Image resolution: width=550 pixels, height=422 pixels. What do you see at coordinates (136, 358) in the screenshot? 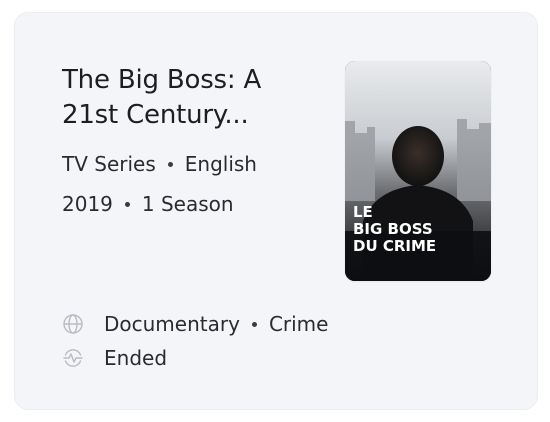
I see `show-status: Ended` at bounding box center [136, 358].